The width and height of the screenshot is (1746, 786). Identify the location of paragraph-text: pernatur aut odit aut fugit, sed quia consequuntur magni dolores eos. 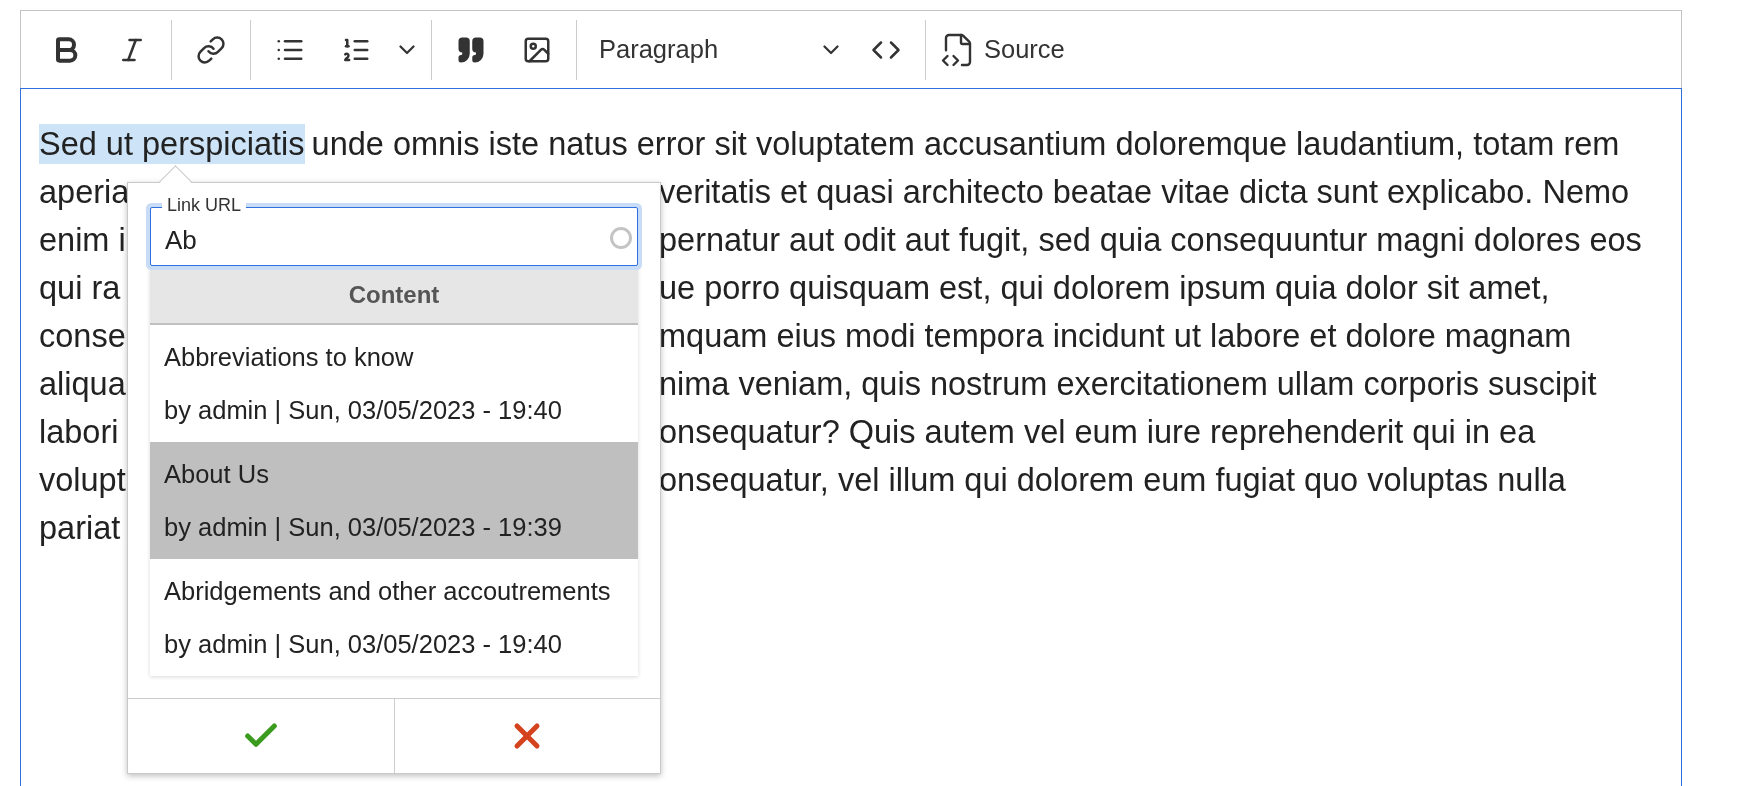
(1151, 240).